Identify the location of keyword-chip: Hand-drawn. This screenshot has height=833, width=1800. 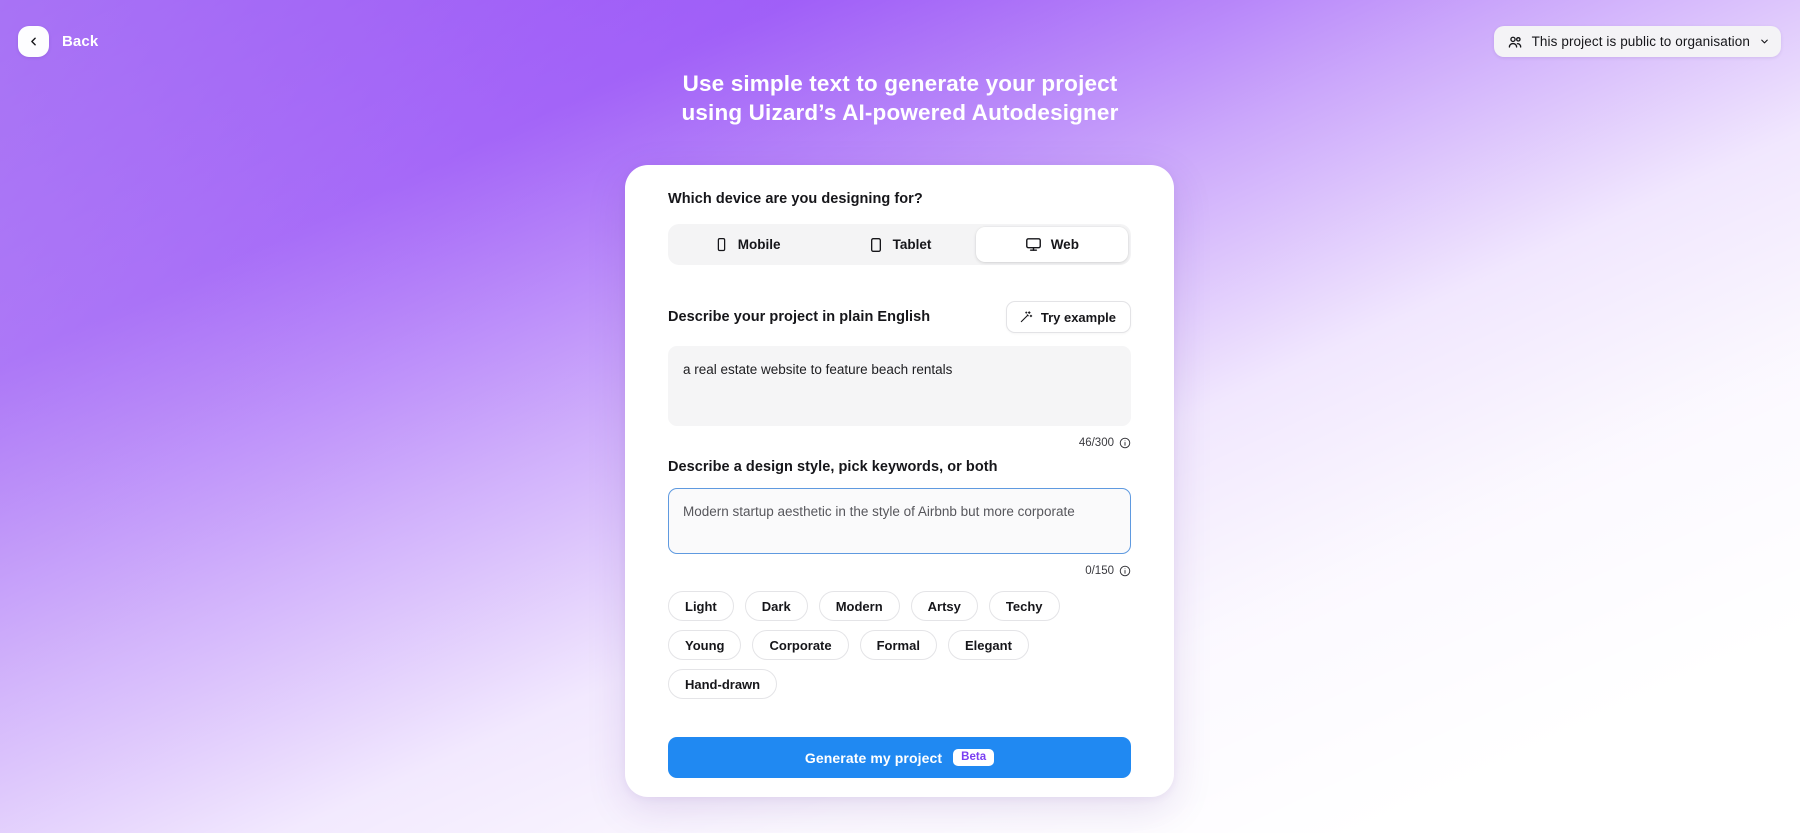
(723, 684).